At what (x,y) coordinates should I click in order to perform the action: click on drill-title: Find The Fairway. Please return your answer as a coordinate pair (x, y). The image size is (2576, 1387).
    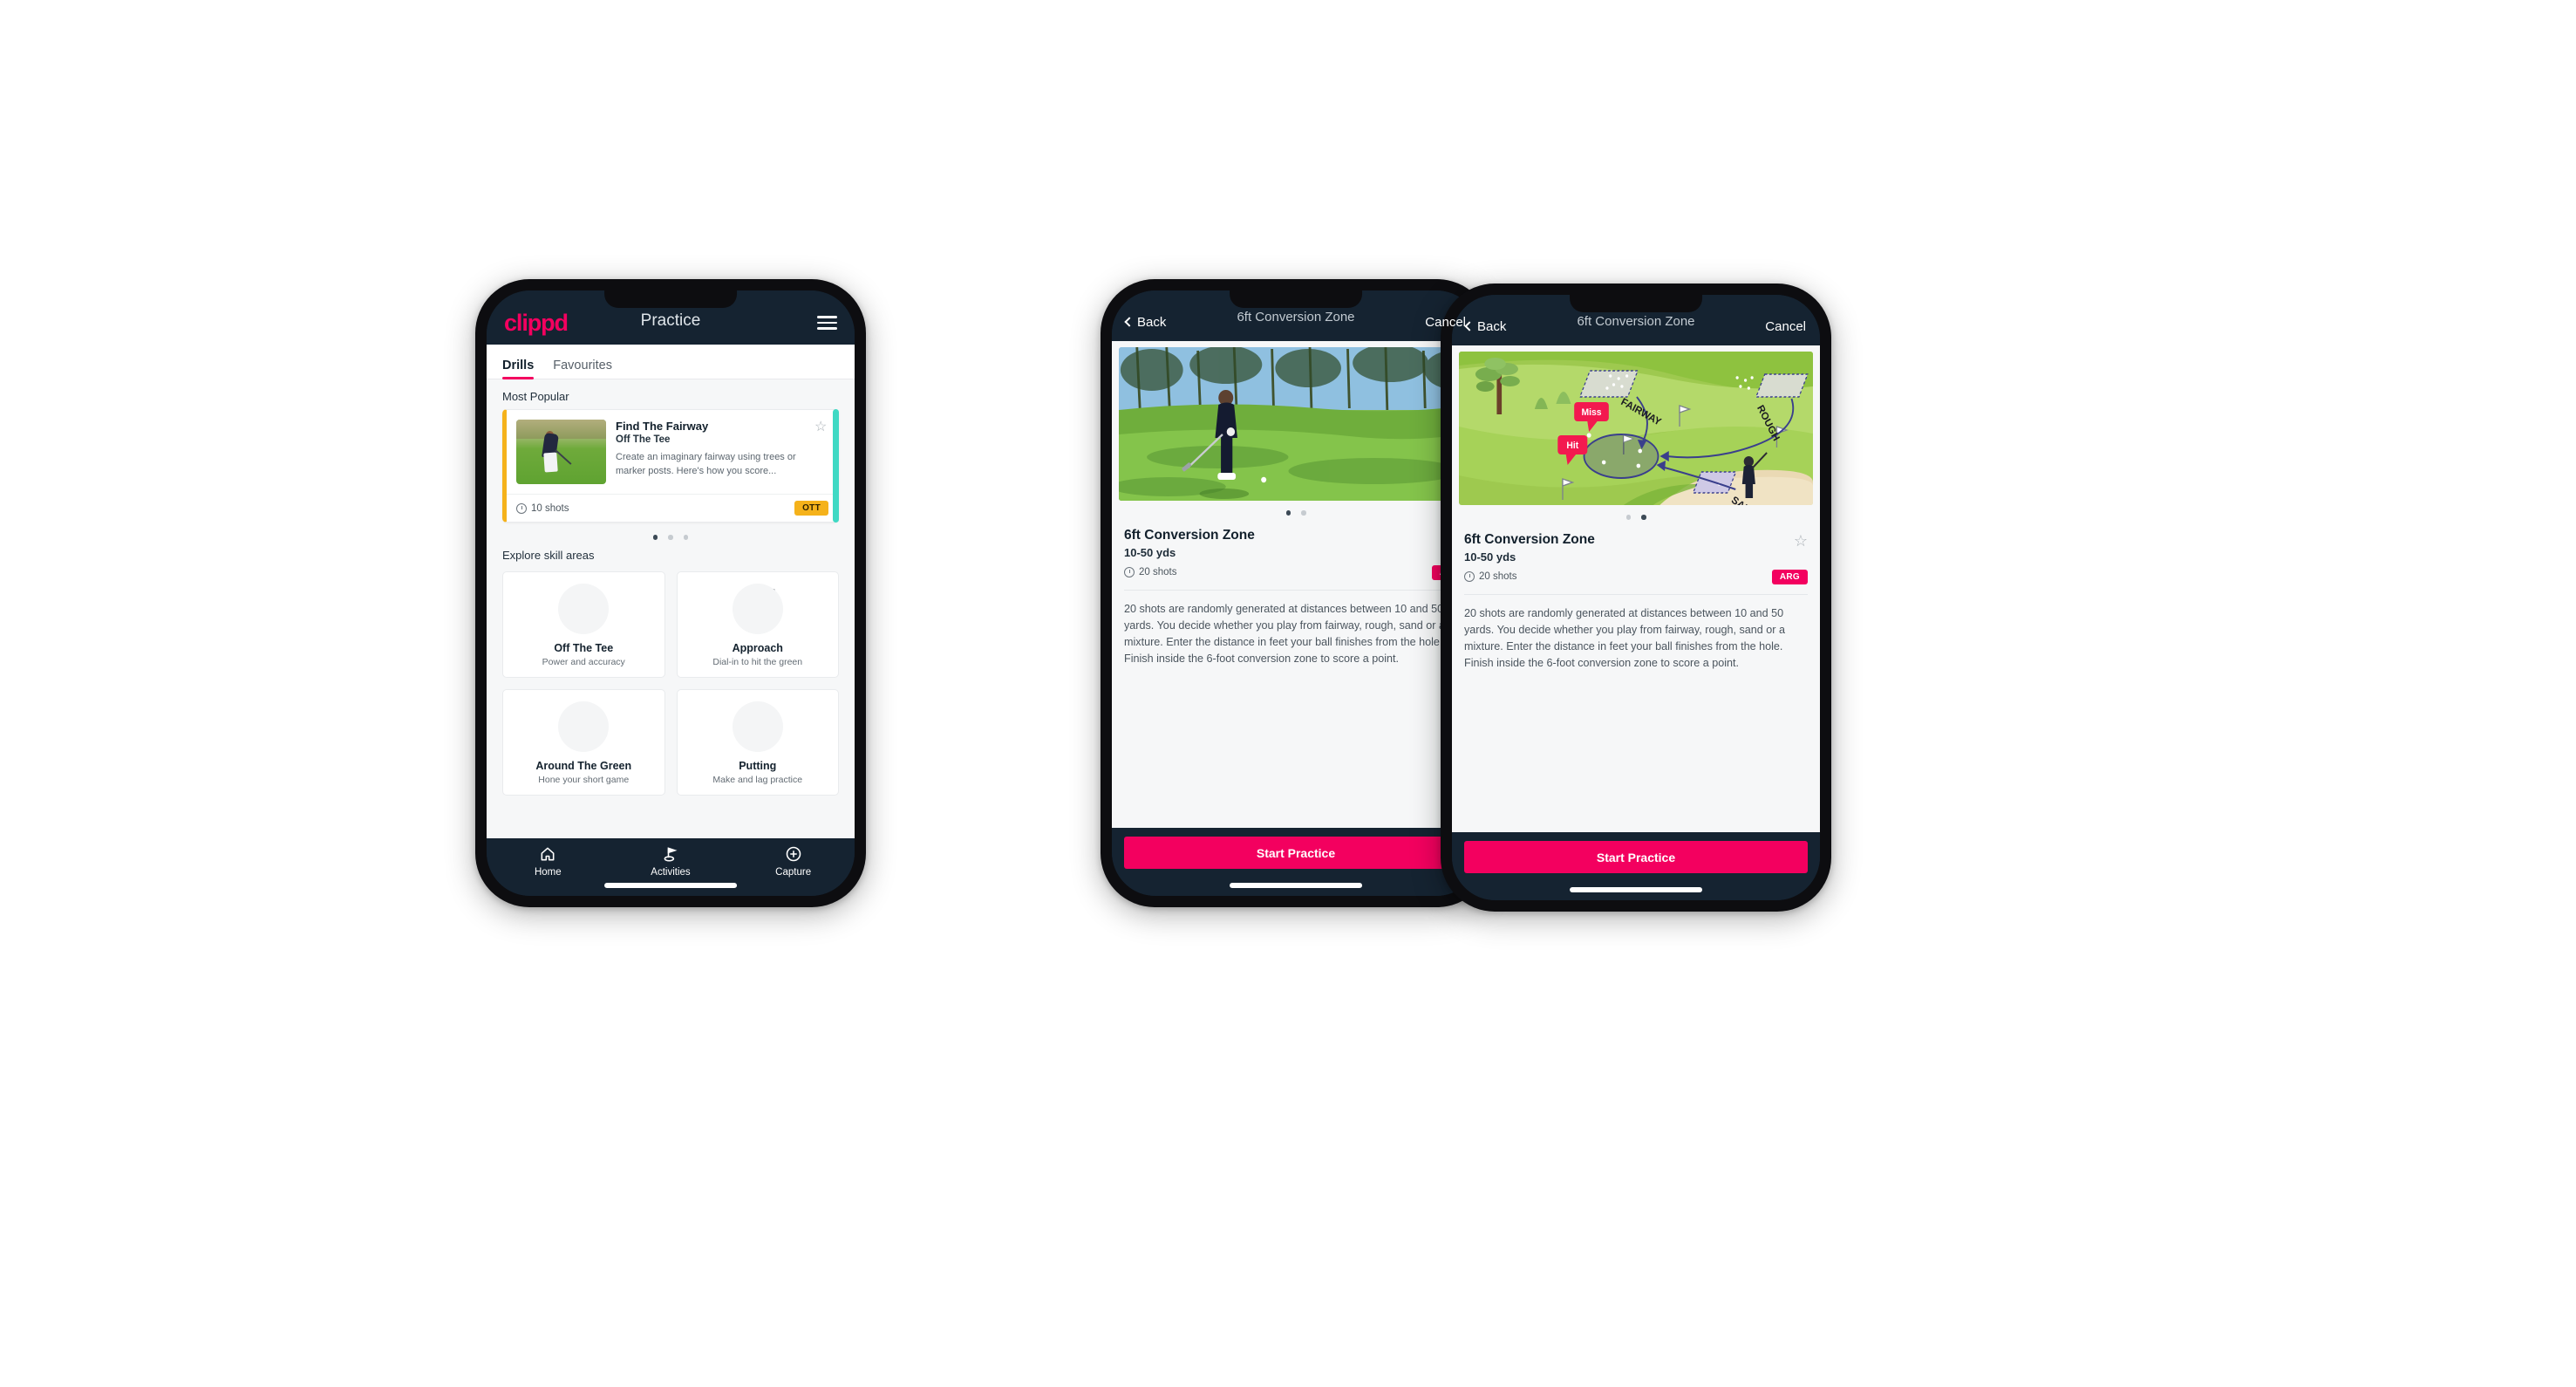
    Looking at the image, I should click on (662, 426).